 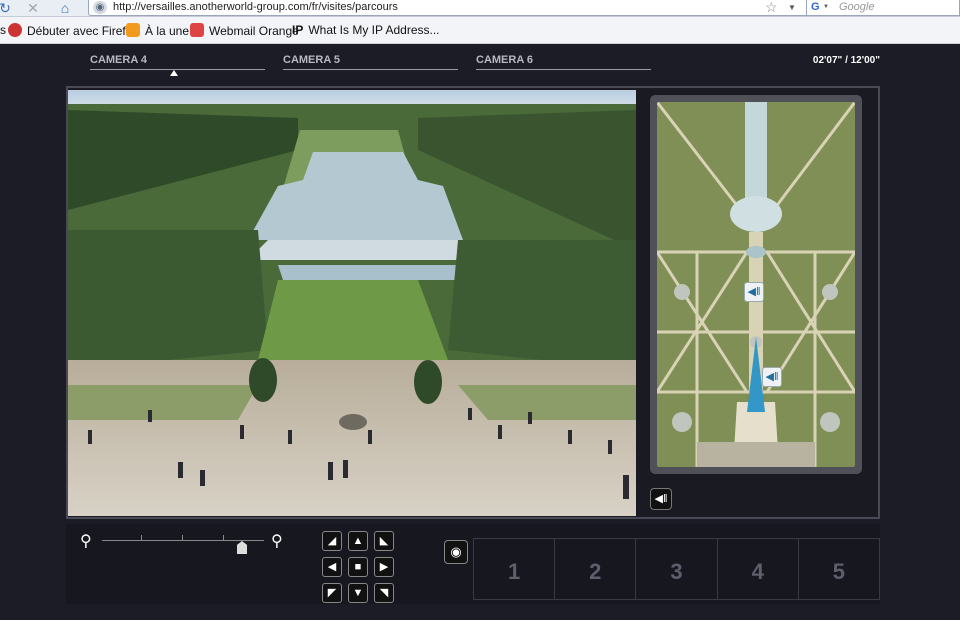 What do you see at coordinates (358, 541) in the screenshot?
I see `pan-up-button: ▲` at bounding box center [358, 541].